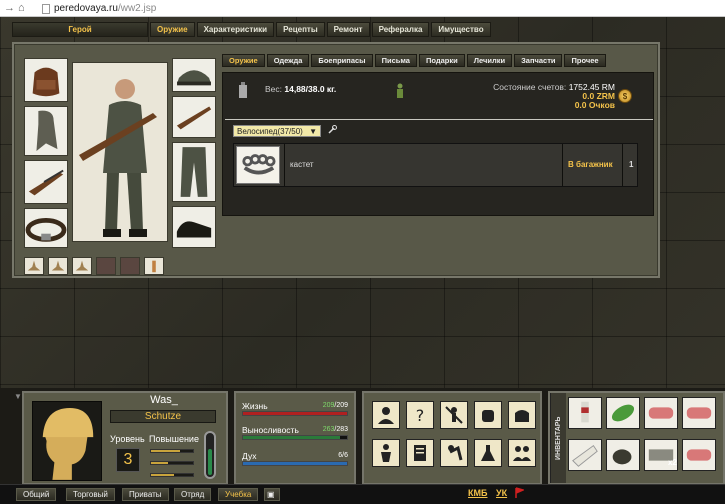  What do you see at coordinates (441, 60) in the screenshot?
I see `inv-tab-gifts: Подарки` at bounding box center [441, 60].